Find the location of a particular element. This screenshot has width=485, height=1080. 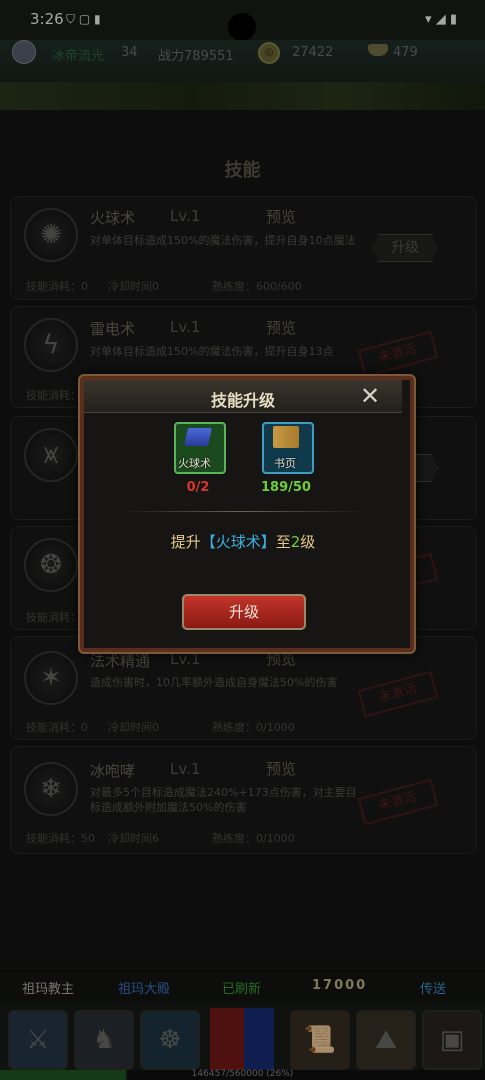

book-icon is located at coordinates (198, 437).